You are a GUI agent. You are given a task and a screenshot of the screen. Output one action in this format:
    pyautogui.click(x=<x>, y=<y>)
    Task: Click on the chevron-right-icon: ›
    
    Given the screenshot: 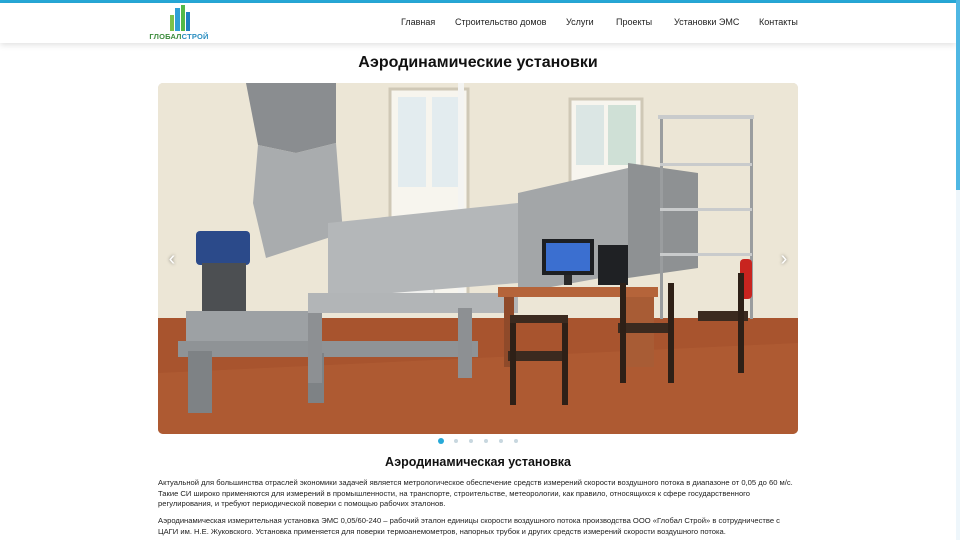 What is the action you would take?
    pyautogui.click(x=784, y=259)
    